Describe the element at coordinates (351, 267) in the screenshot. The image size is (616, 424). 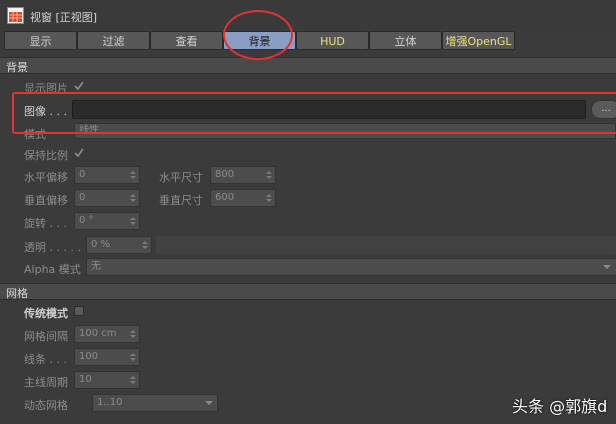
I see `alpha-mode-dropdown: 无` at that location.